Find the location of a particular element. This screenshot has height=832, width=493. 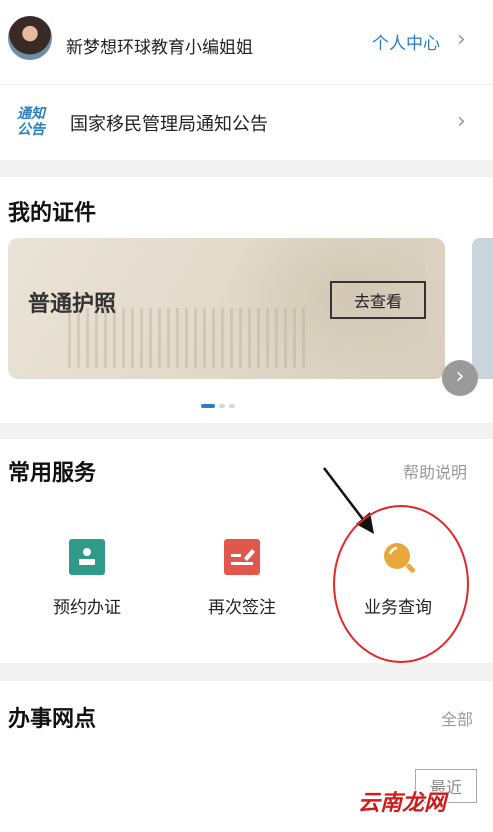

service-label: 预约办证 is located at coordinates (87, 608).